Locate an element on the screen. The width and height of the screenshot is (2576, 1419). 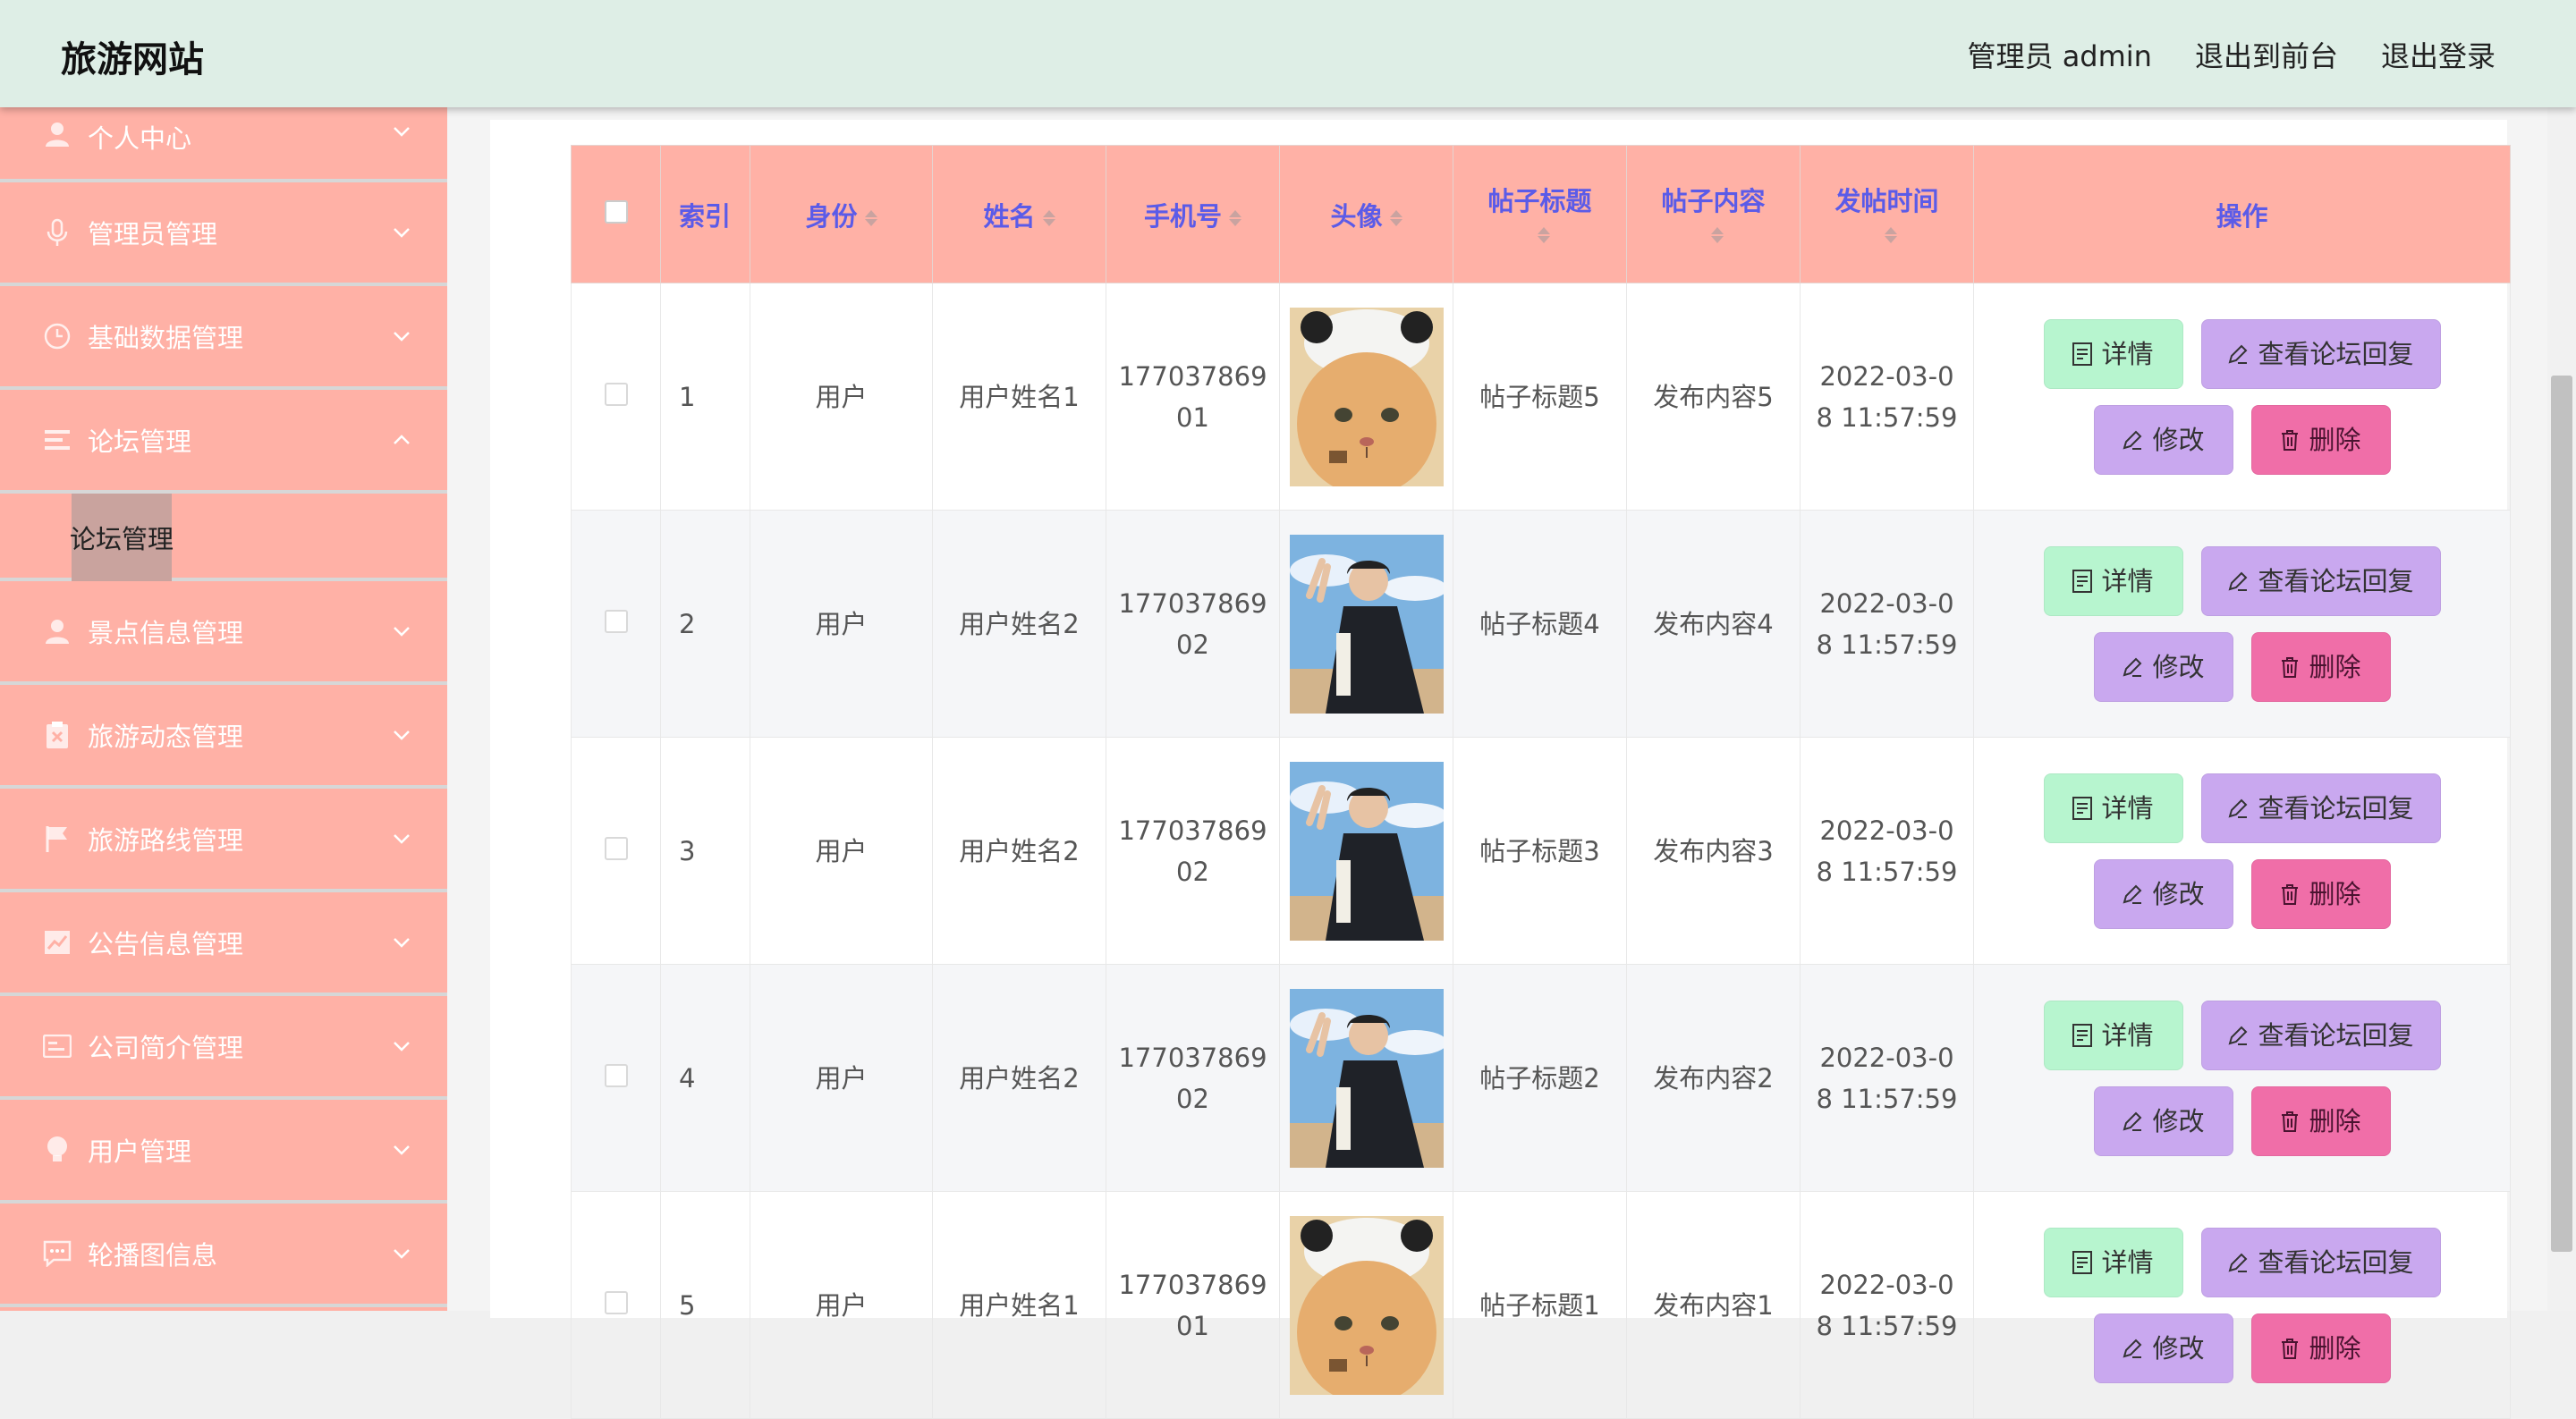
phone-cell: 177037869 01 is located at coordinates (1193, 1305).